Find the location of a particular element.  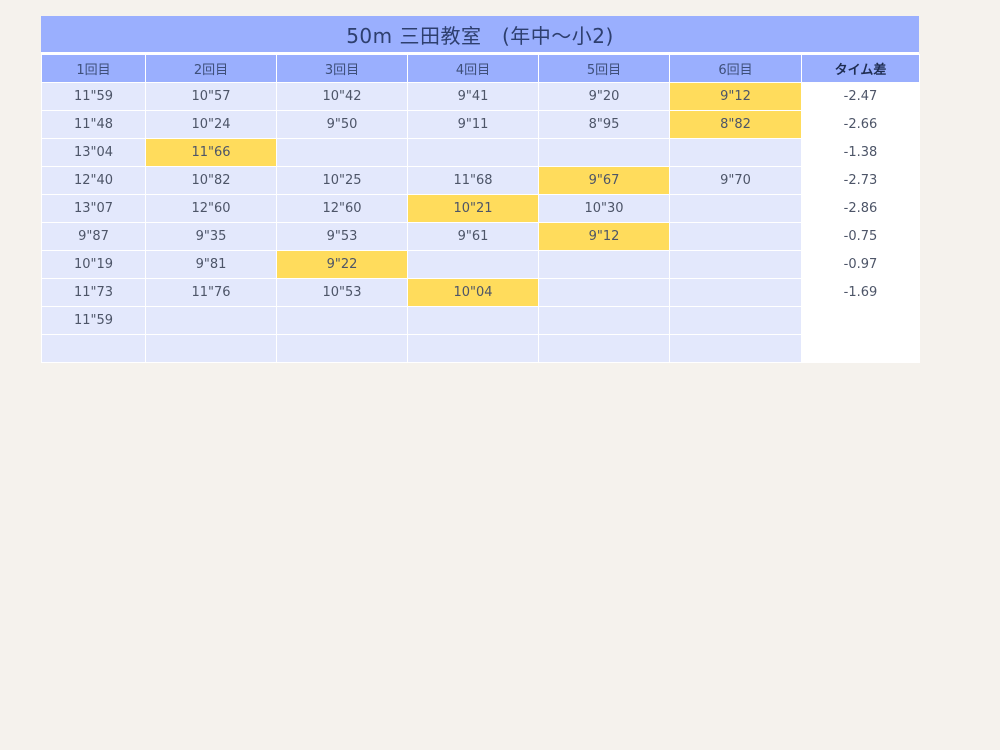

time-cell: 10"57 is located at coordinates (211, 96).